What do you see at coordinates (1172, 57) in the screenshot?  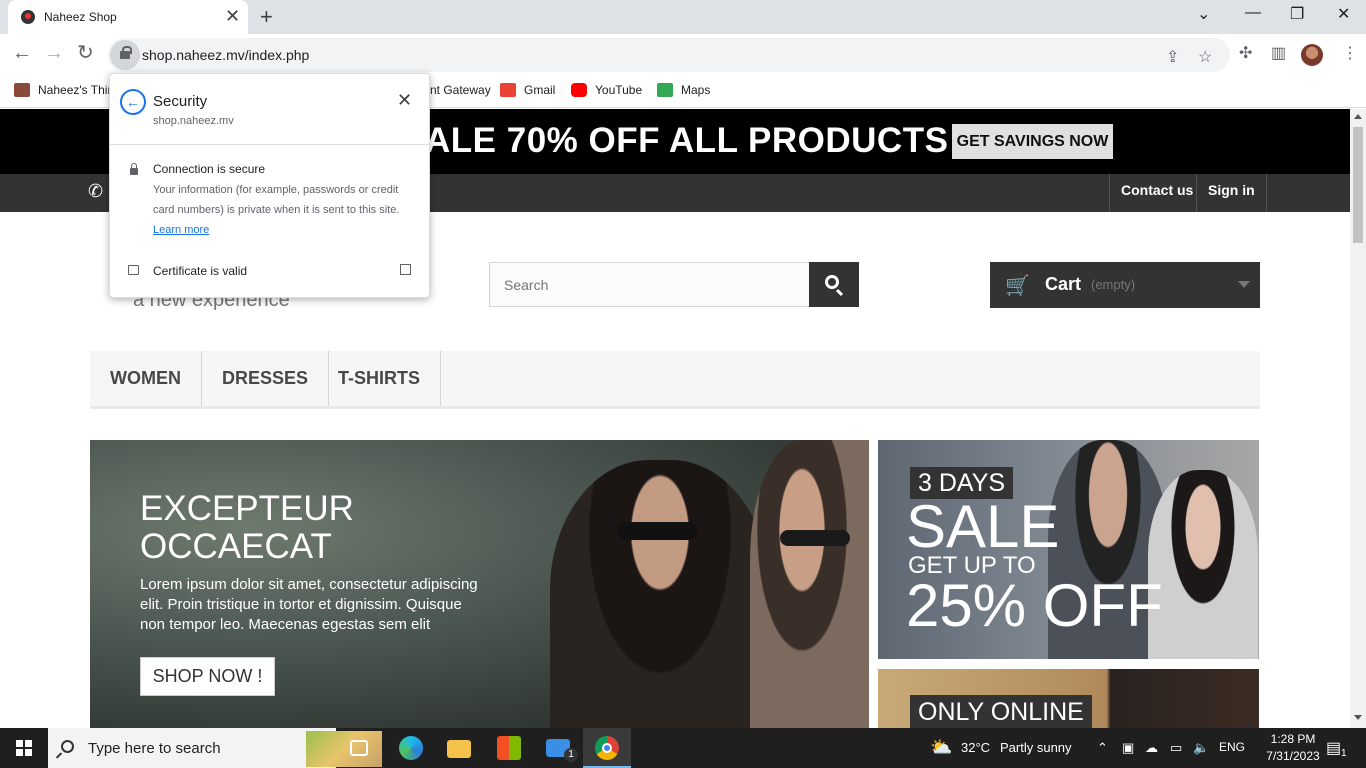 I see `share-icon: ⇪` at bounding box center [1172, 57].